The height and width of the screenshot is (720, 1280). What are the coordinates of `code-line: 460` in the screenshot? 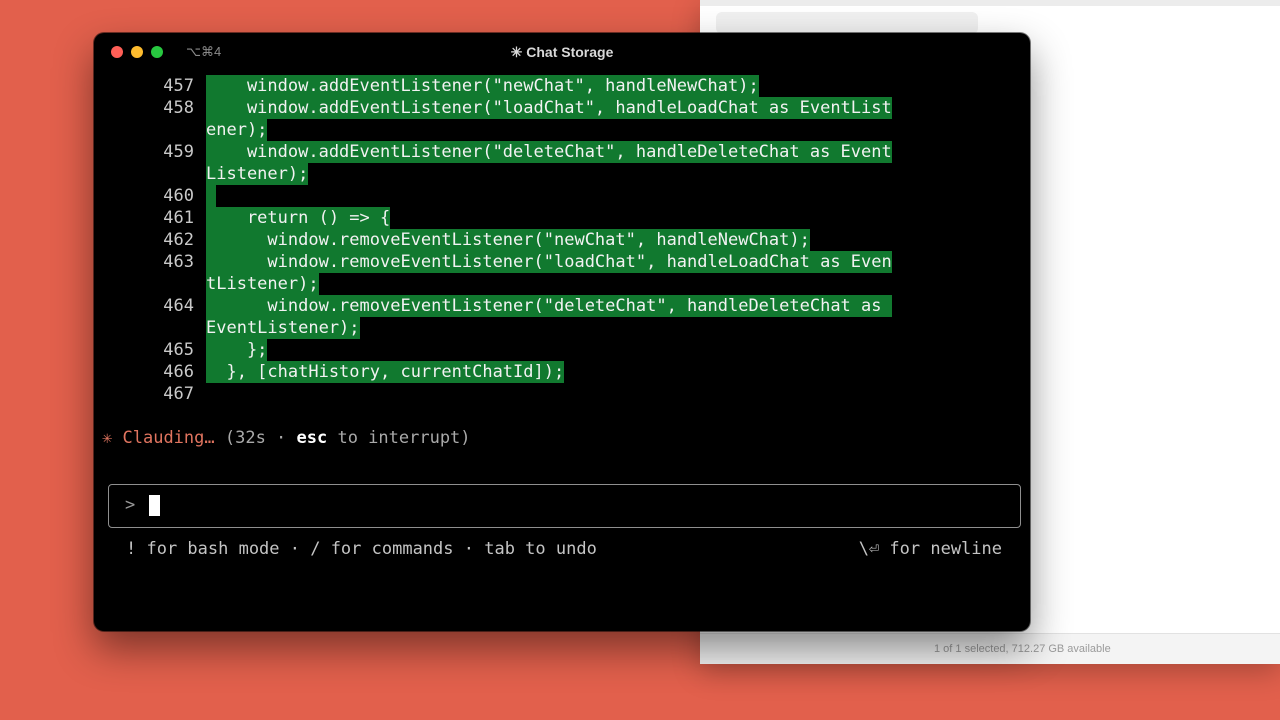 It's located at (562, 196).